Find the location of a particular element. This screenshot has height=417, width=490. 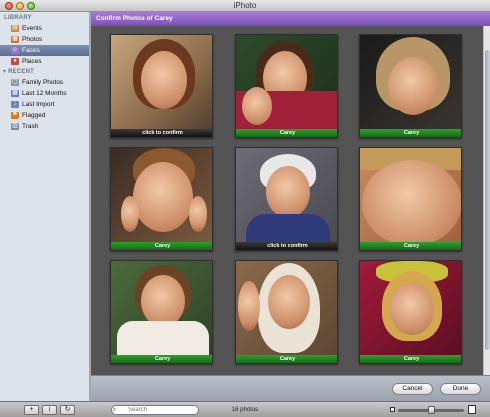

recent-heading-label: RECENT is located at coordinates (21, 72).